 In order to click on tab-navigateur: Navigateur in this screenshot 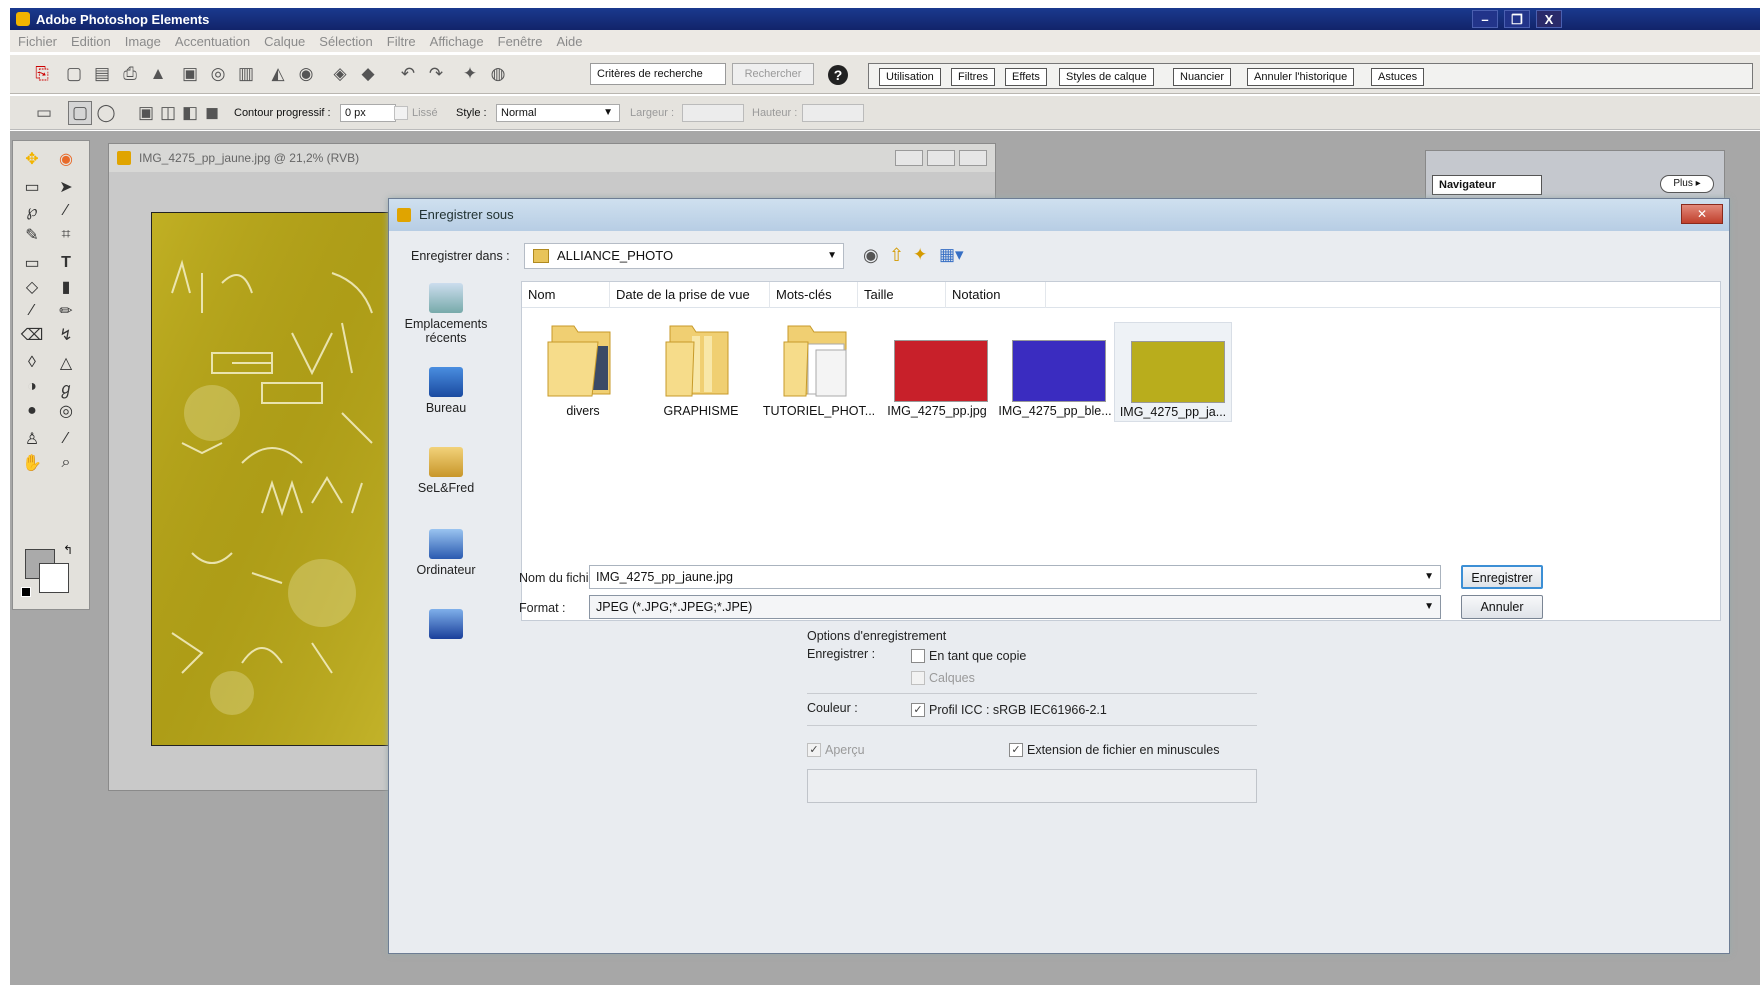, I will do `click(1487, 185)`.